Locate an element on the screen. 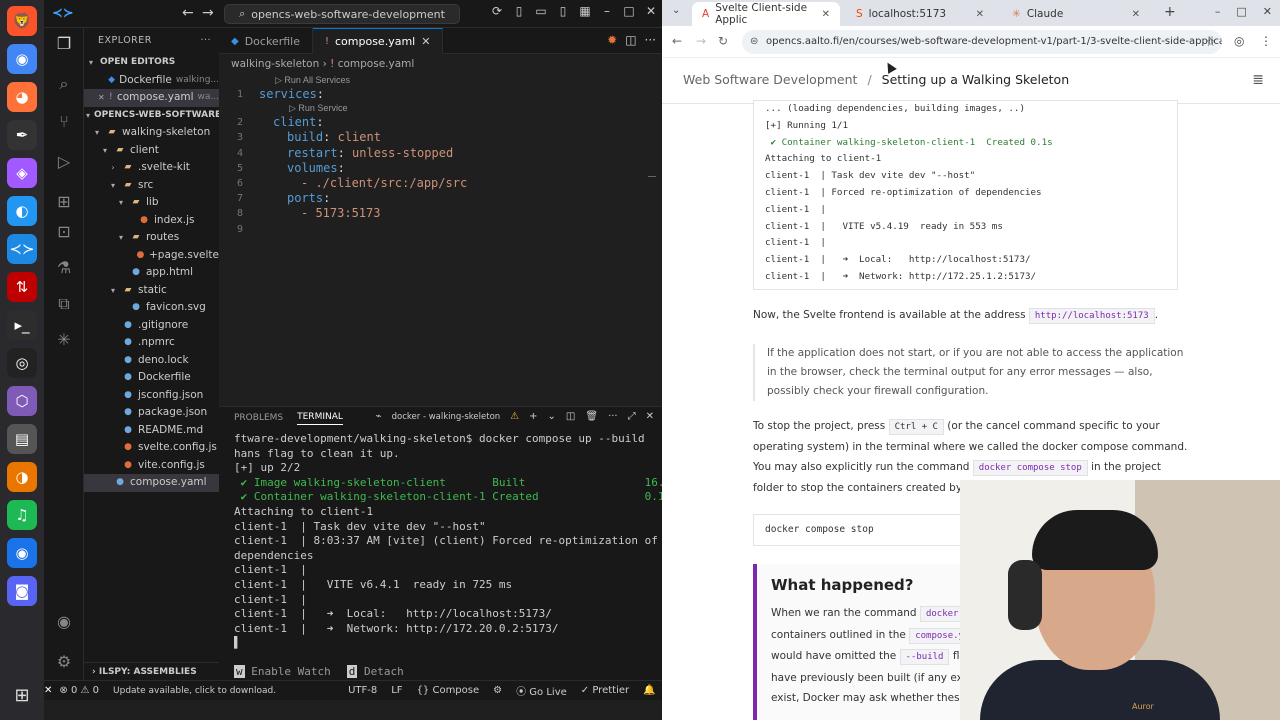 This screenshot has width=1280, height=720. firefox-icon: ◕ is located at coordinates (22, 97).